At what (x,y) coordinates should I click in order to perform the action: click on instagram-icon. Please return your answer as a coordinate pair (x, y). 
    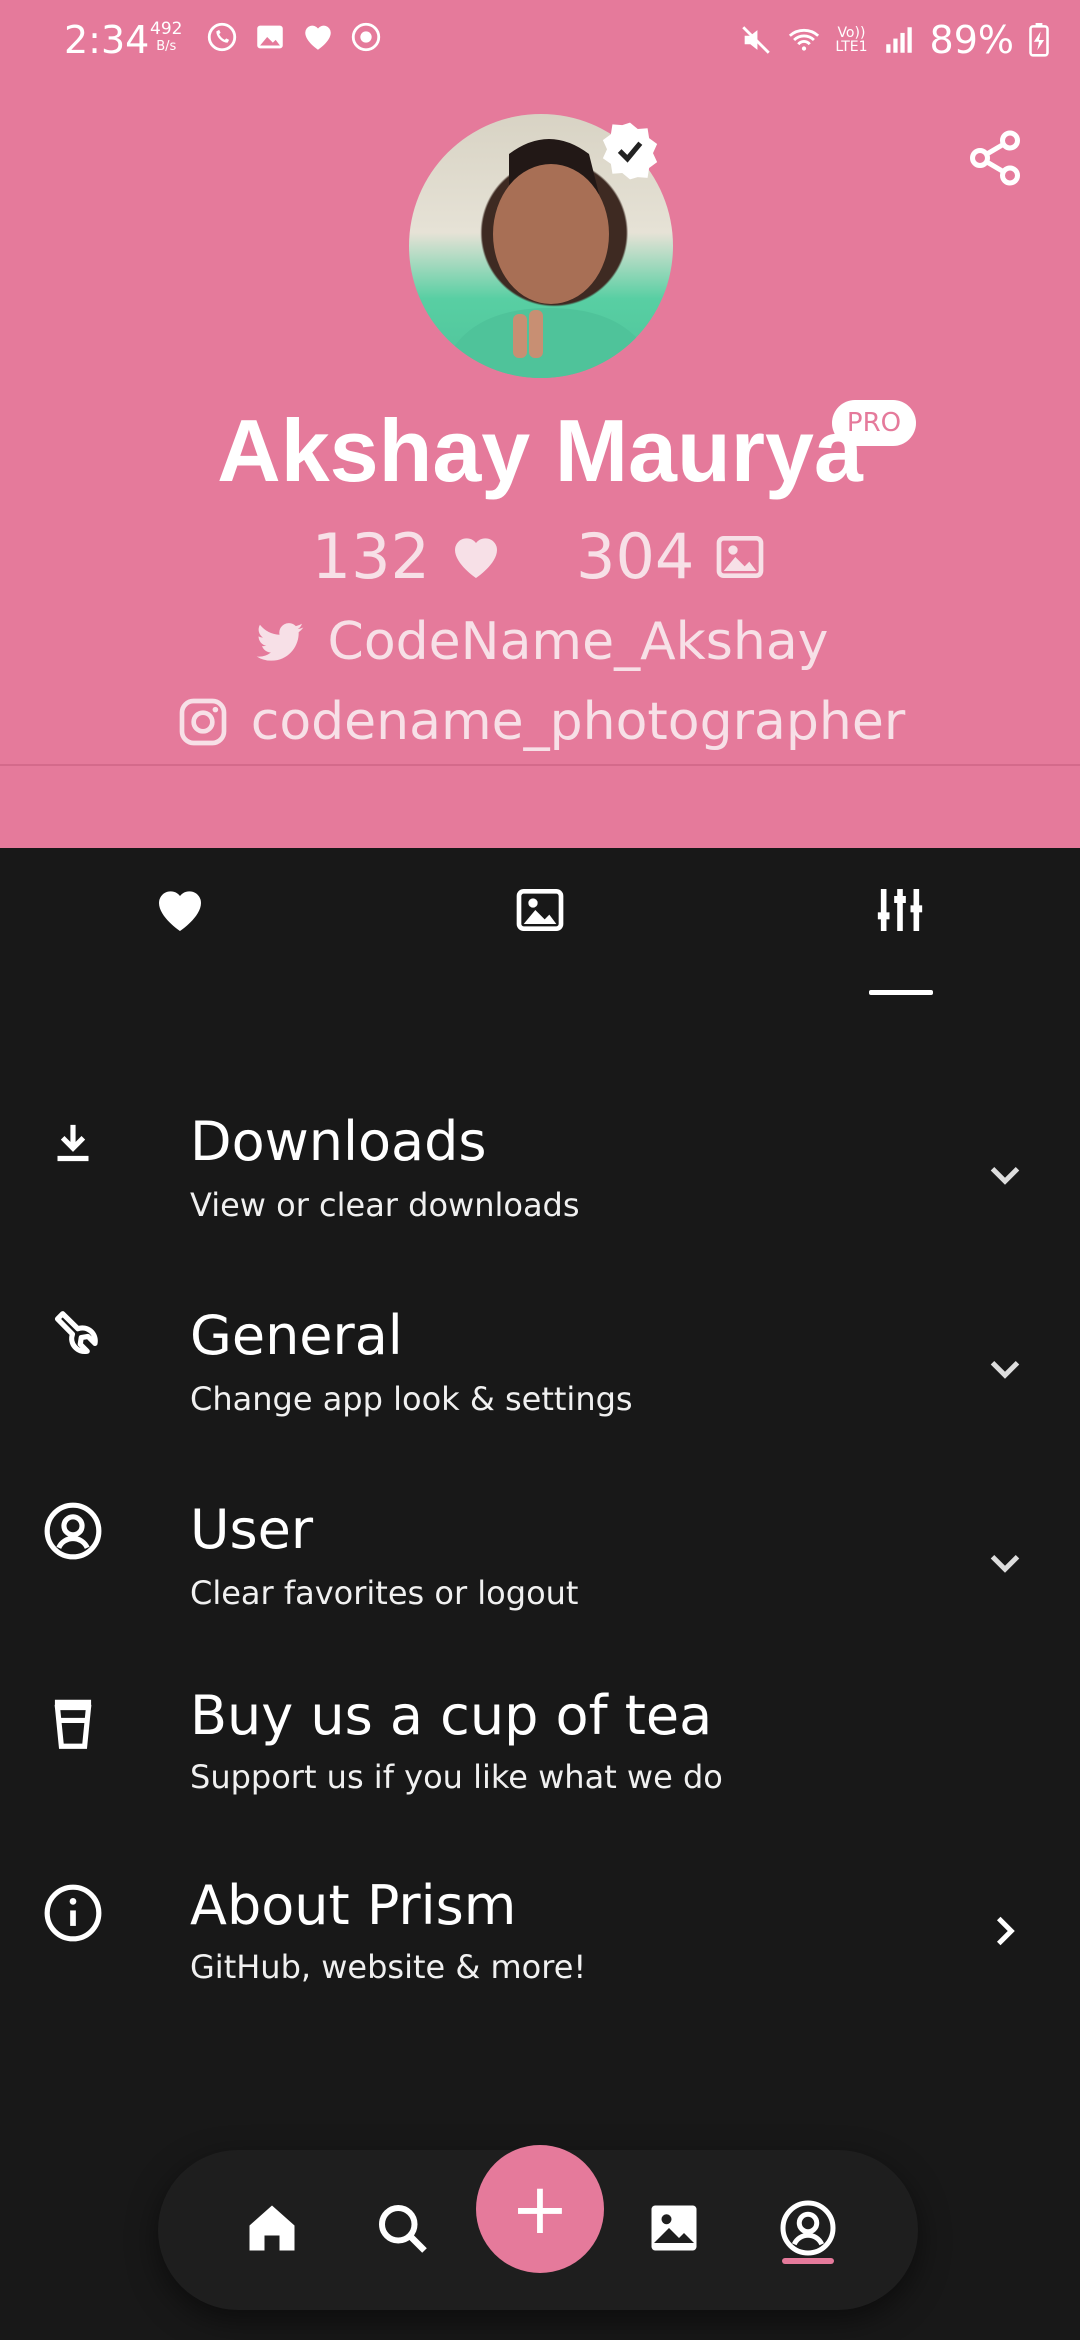
    Looking at the image, I should click on (203, 722).